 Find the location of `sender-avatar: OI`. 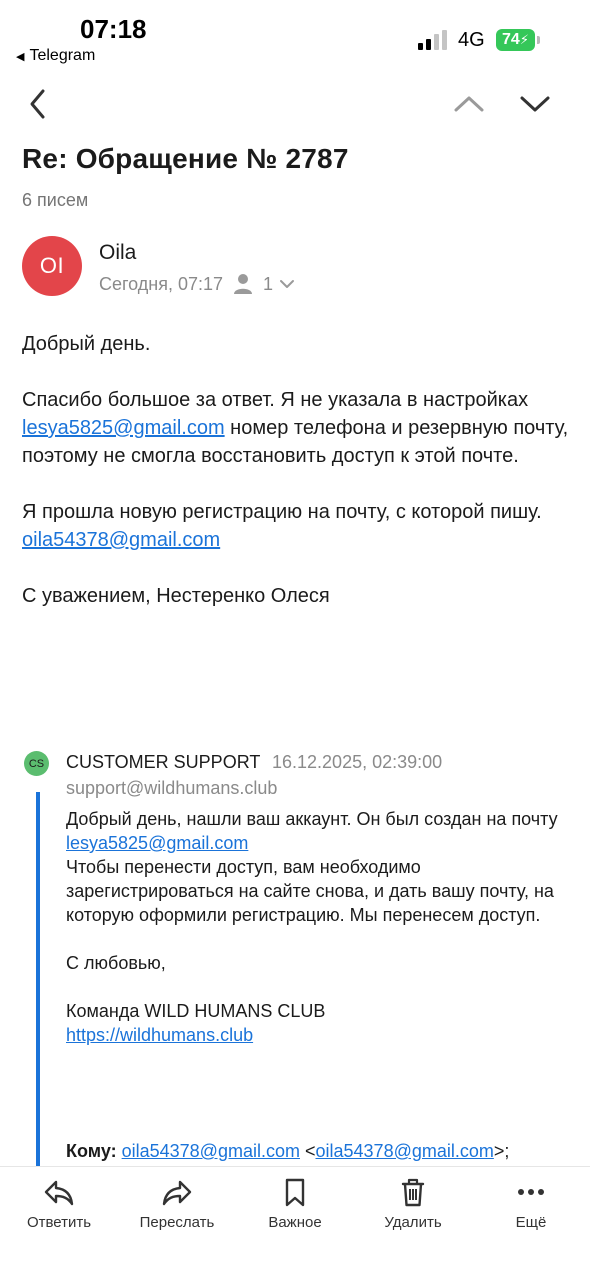

sender-avatar: OI is located at coordinates (52, 266).